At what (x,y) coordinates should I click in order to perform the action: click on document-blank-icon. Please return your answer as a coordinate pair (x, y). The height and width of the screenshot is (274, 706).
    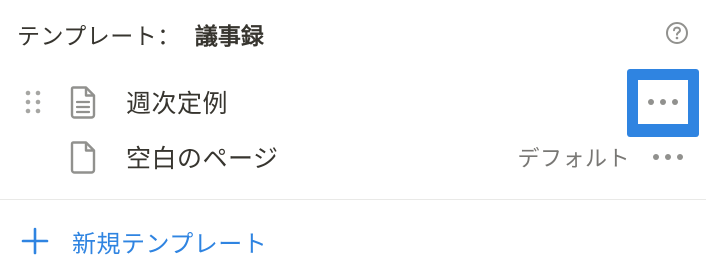
    Looking at the image, I should click on (83, 157).